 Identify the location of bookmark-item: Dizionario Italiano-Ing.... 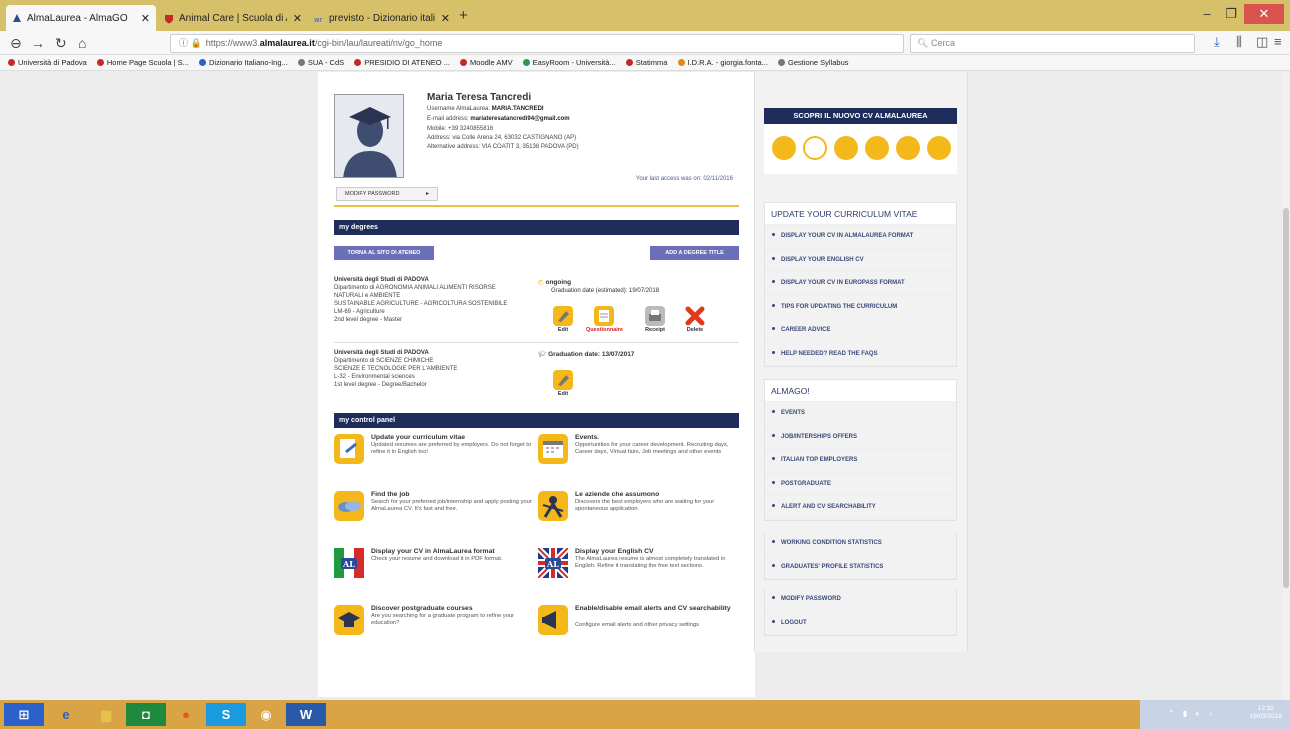
(243, 62).